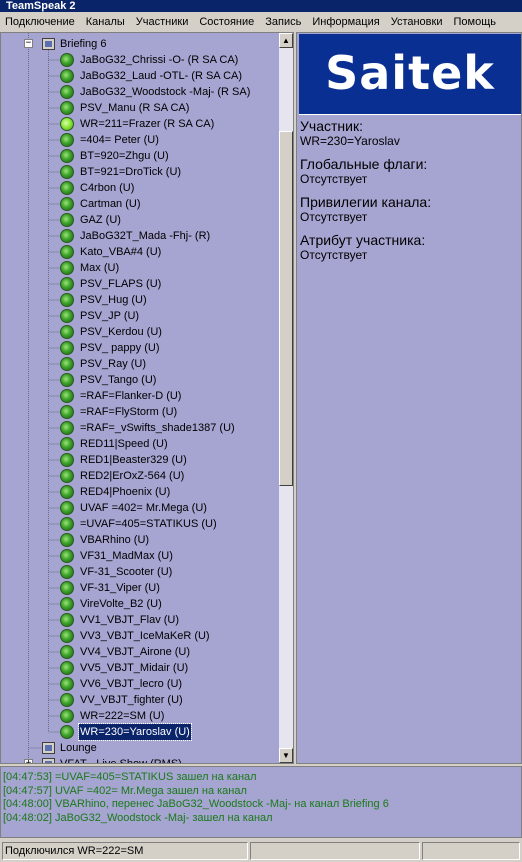 Image resolution: width=522 pixels, height=862 pixels. Describe the element at coordinates (161, 76) in the screenshot. I see `user-name: JaBoG32_Laud -OTL- (R SA CA)` at that location.